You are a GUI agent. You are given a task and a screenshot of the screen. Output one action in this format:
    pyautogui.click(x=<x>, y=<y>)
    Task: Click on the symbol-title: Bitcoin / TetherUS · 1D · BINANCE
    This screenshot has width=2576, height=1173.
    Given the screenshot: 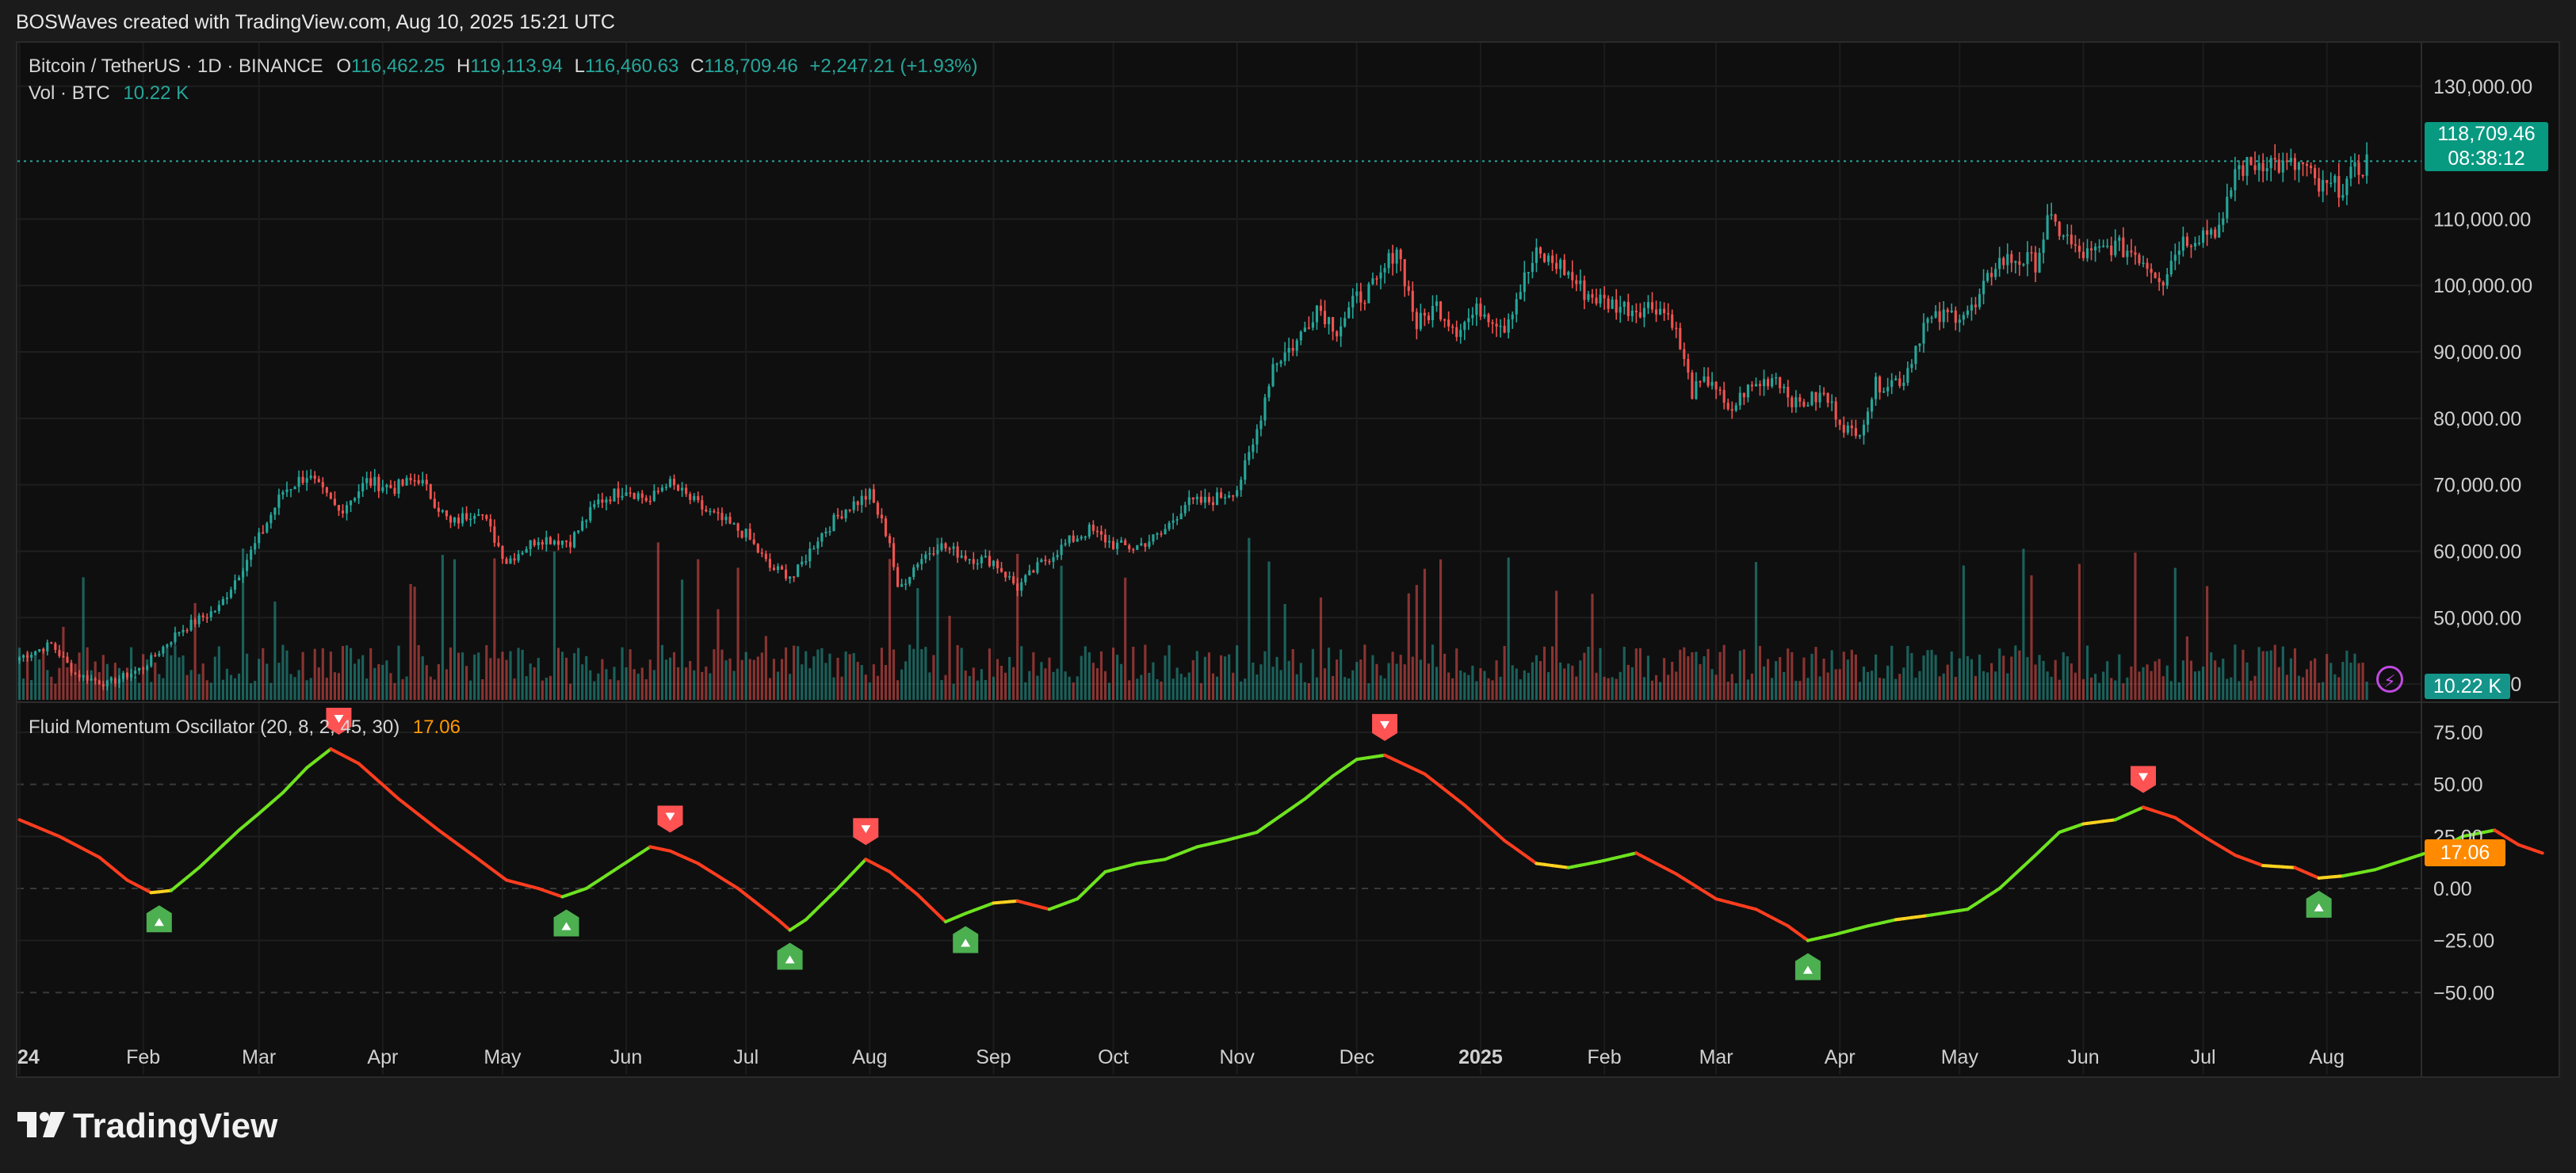 What is the action you would take?
    pyautogui.click(x=176, y=66)
    